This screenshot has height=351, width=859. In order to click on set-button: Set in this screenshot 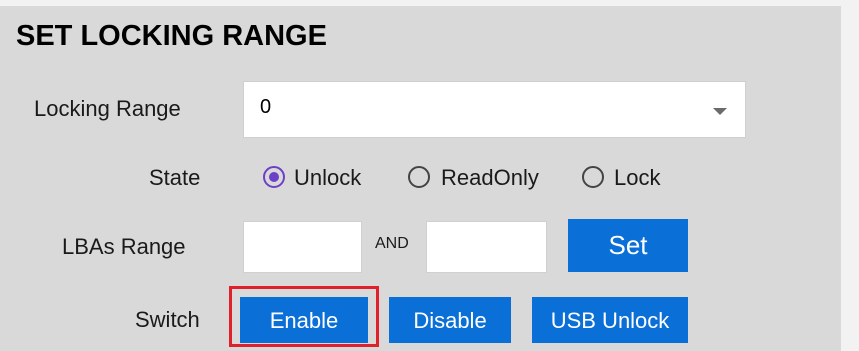, I will do `click(628, 245)`.